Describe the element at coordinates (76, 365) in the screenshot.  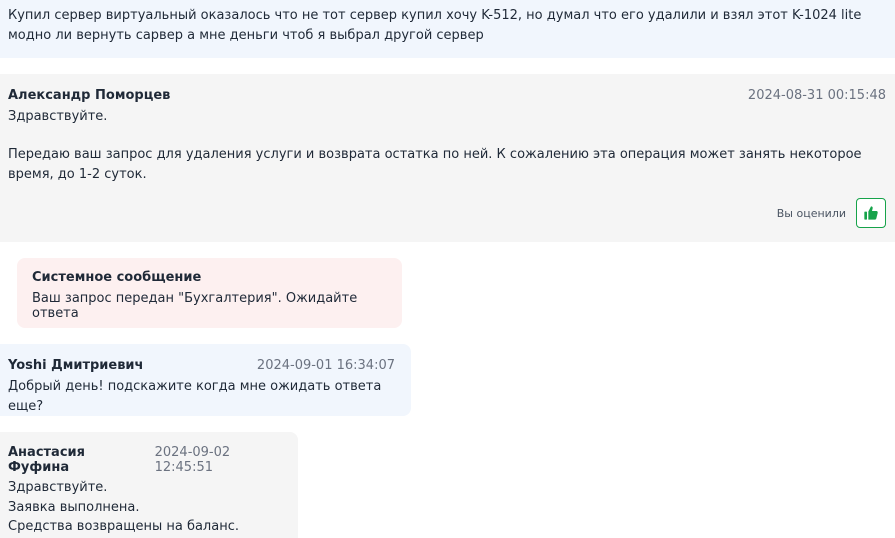
I see `message-author: Yoshi Дмитриевич` at that location.